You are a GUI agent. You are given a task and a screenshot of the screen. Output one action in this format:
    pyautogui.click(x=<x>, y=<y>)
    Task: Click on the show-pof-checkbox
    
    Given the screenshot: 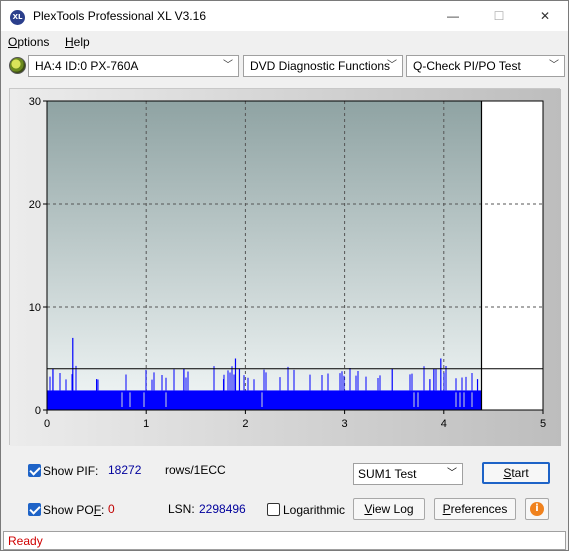 What is the action you would take?
    pyautogui.click(x=34, y=509)
    